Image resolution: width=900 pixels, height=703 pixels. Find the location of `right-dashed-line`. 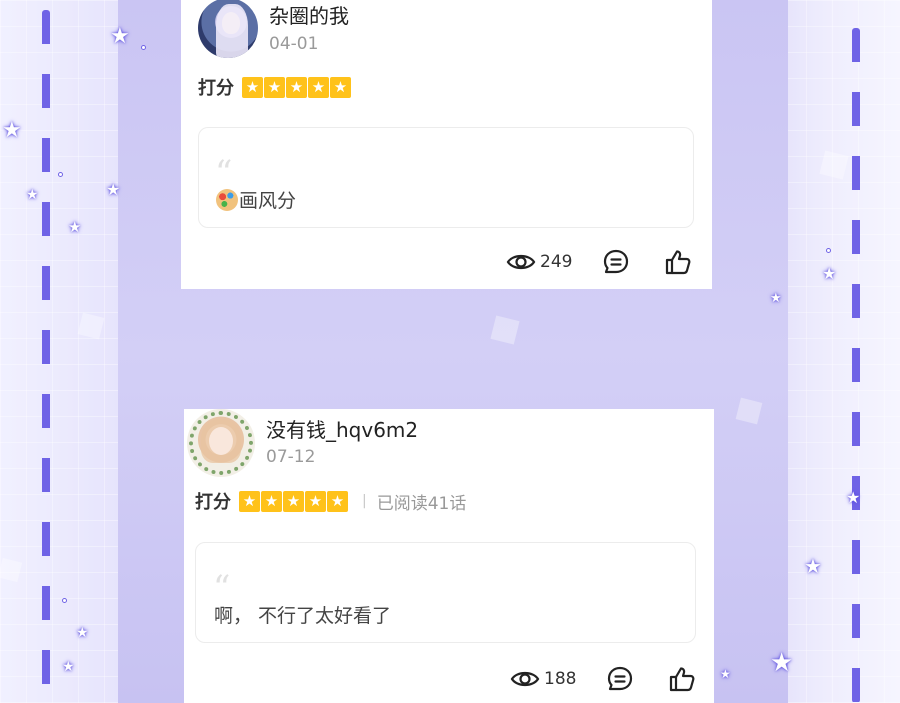

right-dashed-line is located at coordinates (856, 365).